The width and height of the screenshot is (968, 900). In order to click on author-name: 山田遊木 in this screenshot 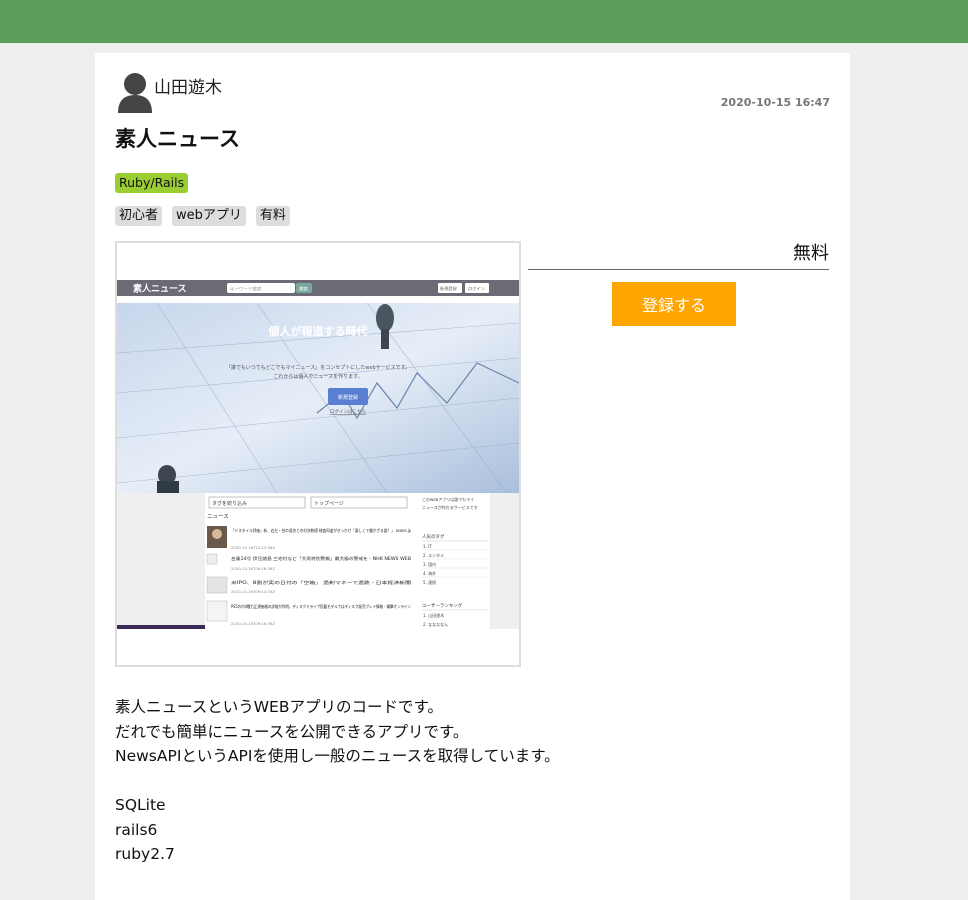, I will do `click(188, 85)`.